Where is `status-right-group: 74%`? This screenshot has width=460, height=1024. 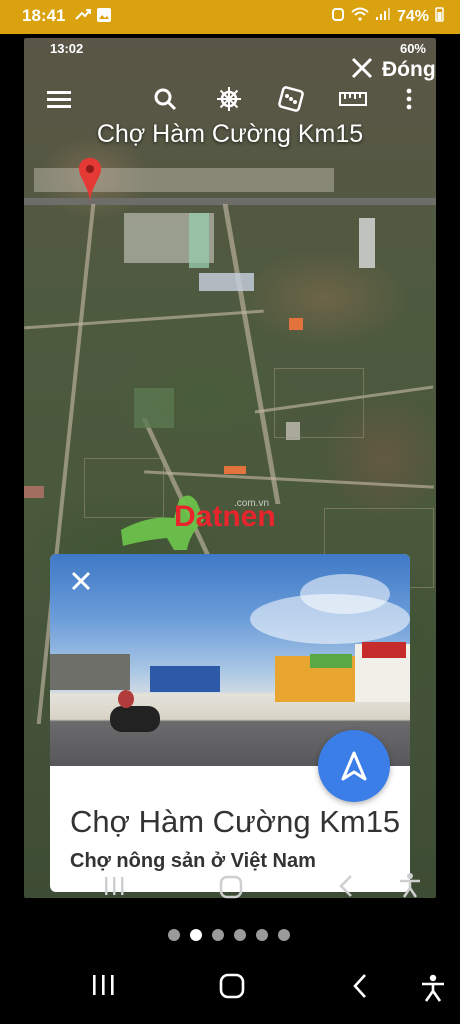 status-right-group: 74% is located at coordinates (387, 16).